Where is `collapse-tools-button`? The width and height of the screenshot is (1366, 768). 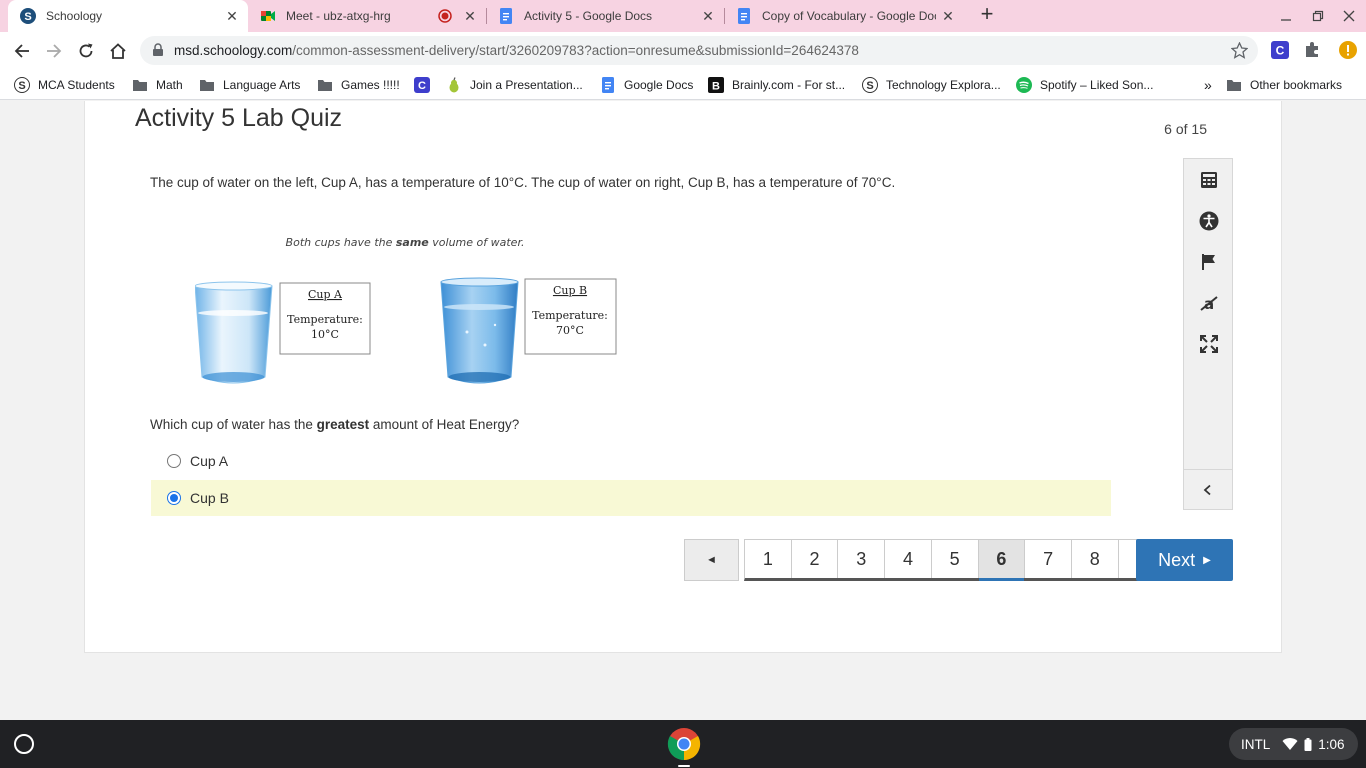 collapse-tools-button is located at coordinates (1208, 489).